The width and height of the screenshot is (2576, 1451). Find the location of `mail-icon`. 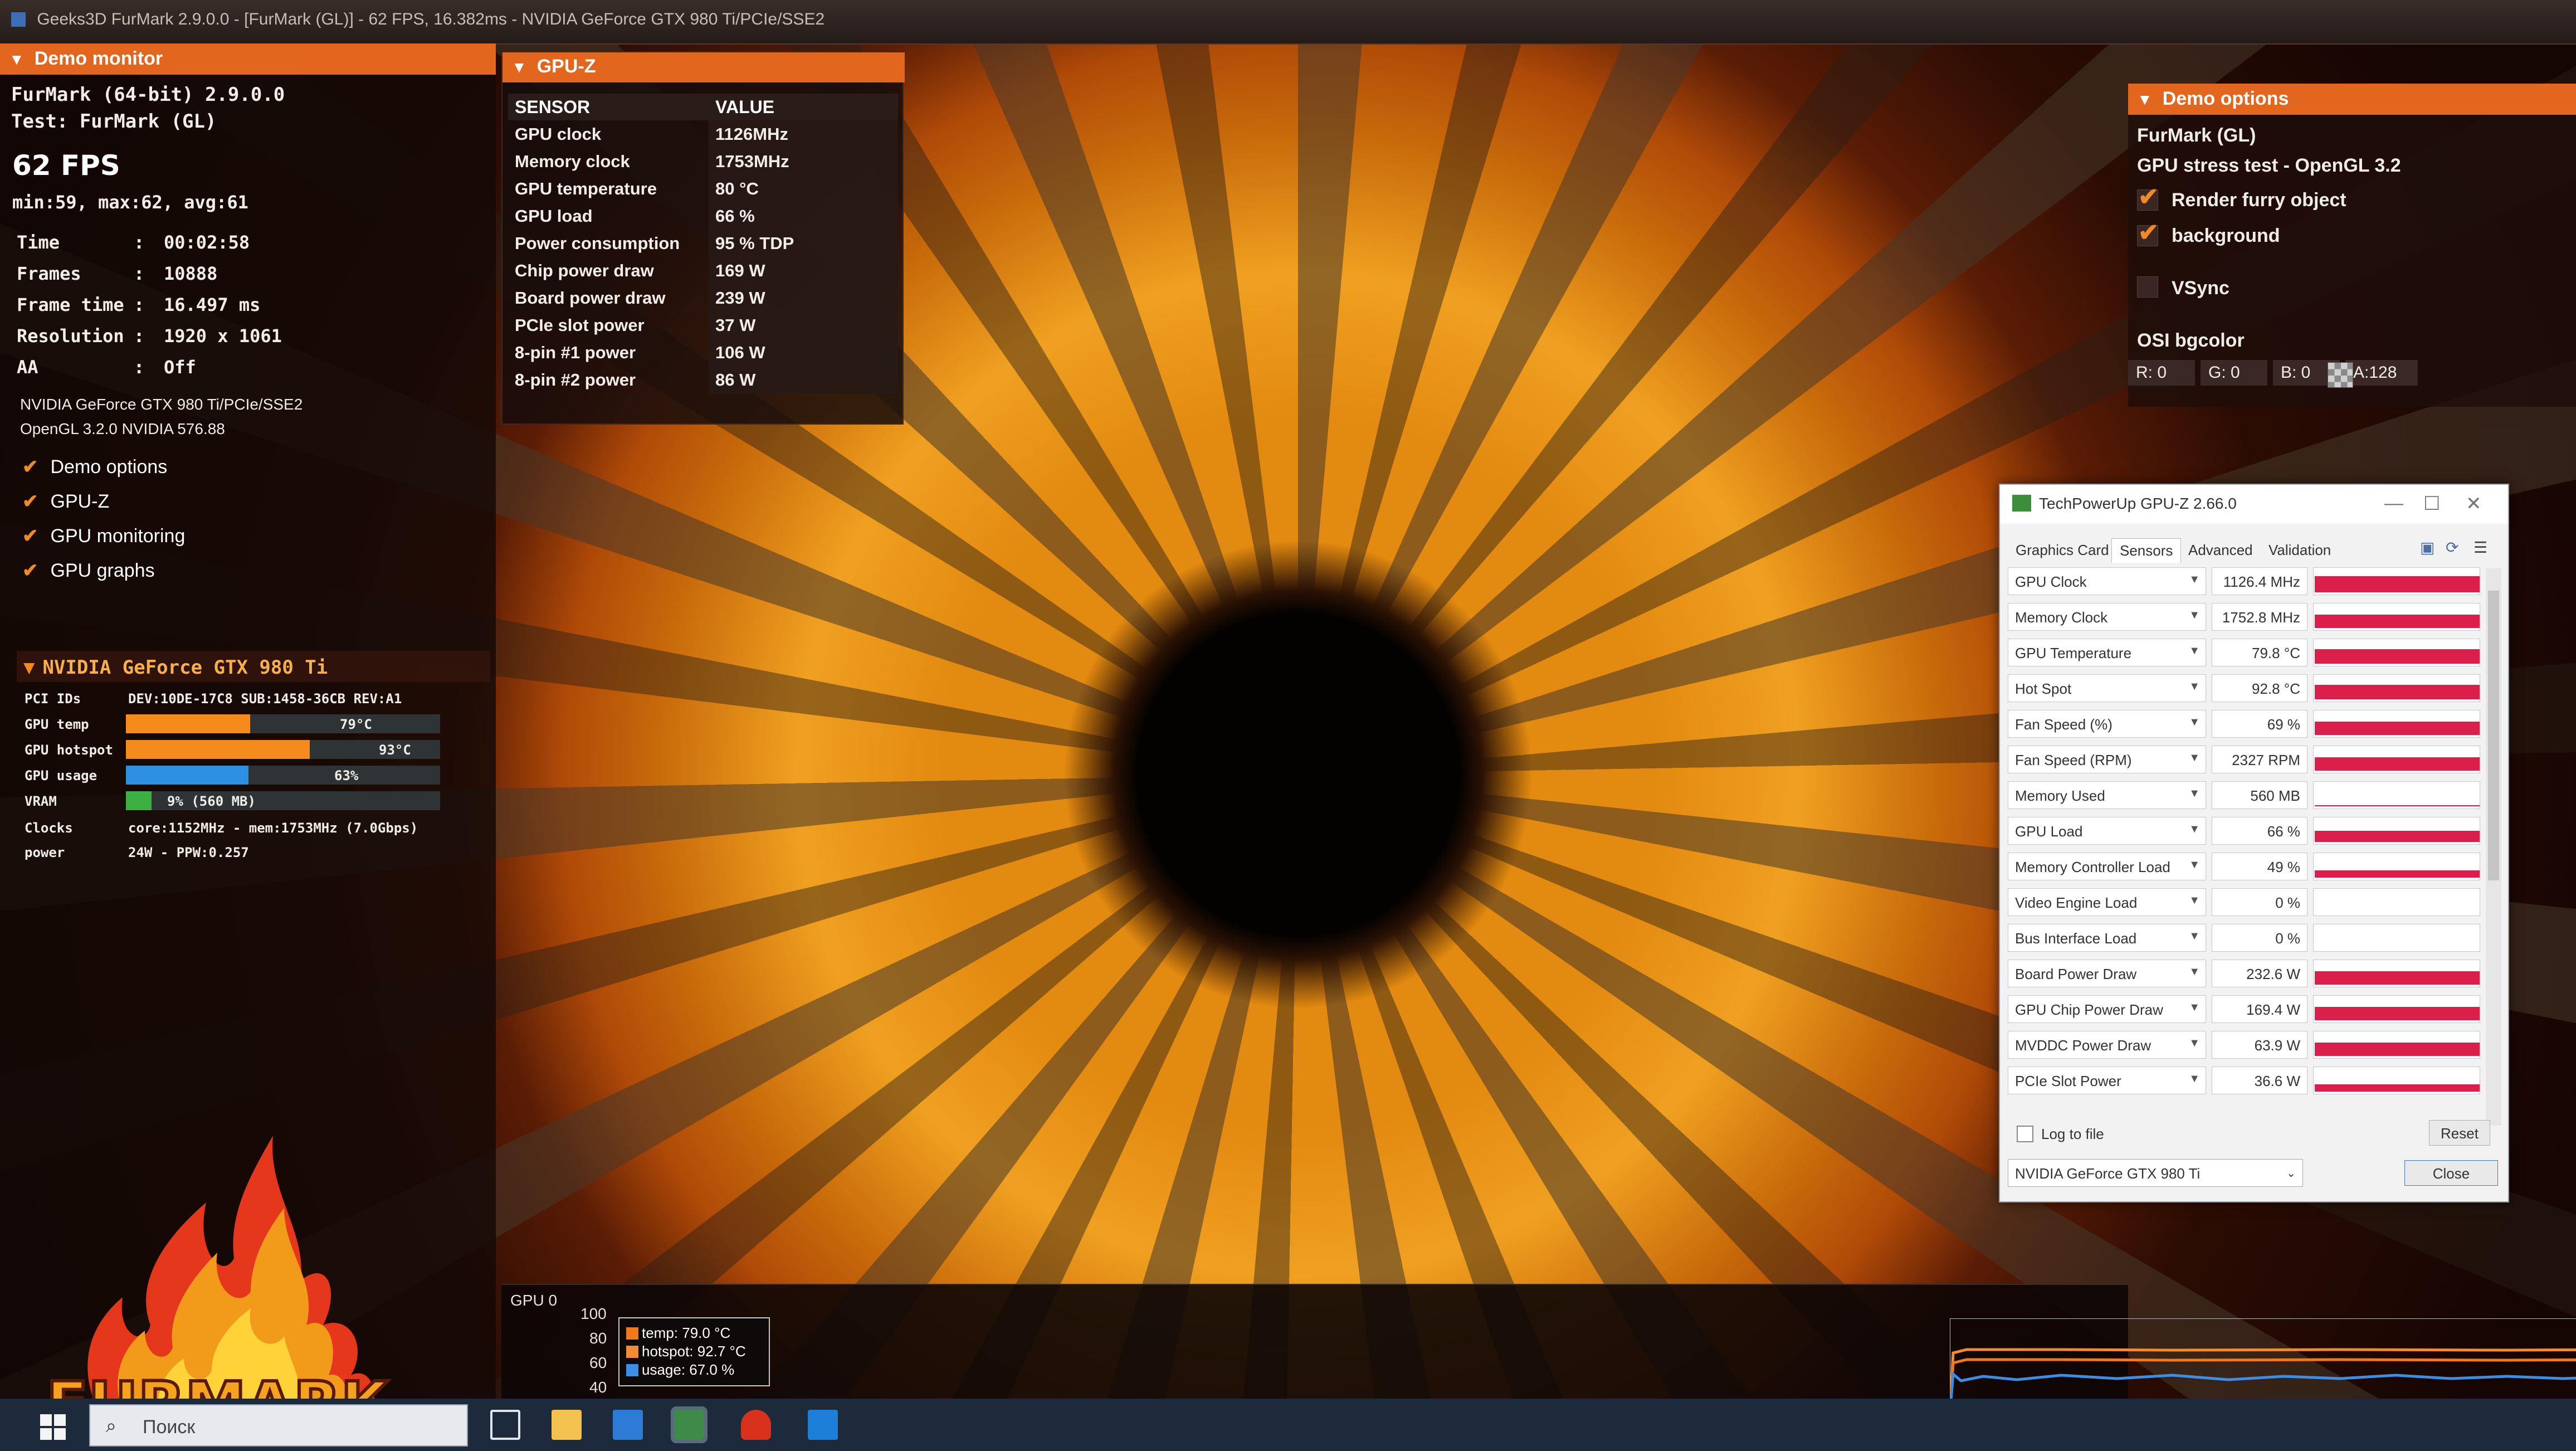

mail-icon is located at coordinates (628, 1425).